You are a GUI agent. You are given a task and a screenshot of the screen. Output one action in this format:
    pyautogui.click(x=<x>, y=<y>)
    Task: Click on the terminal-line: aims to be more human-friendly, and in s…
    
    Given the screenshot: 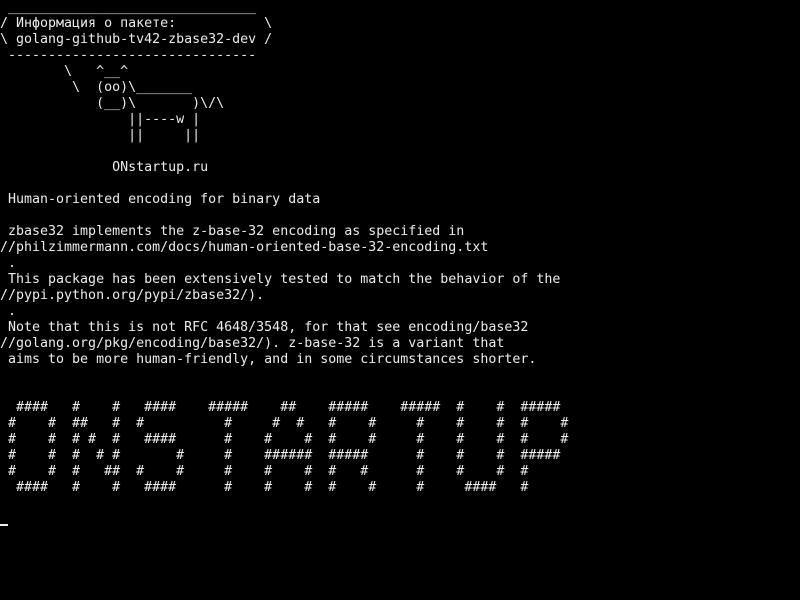 What is the action you would take?
    pyautogui.click(x=268, y=359)
    